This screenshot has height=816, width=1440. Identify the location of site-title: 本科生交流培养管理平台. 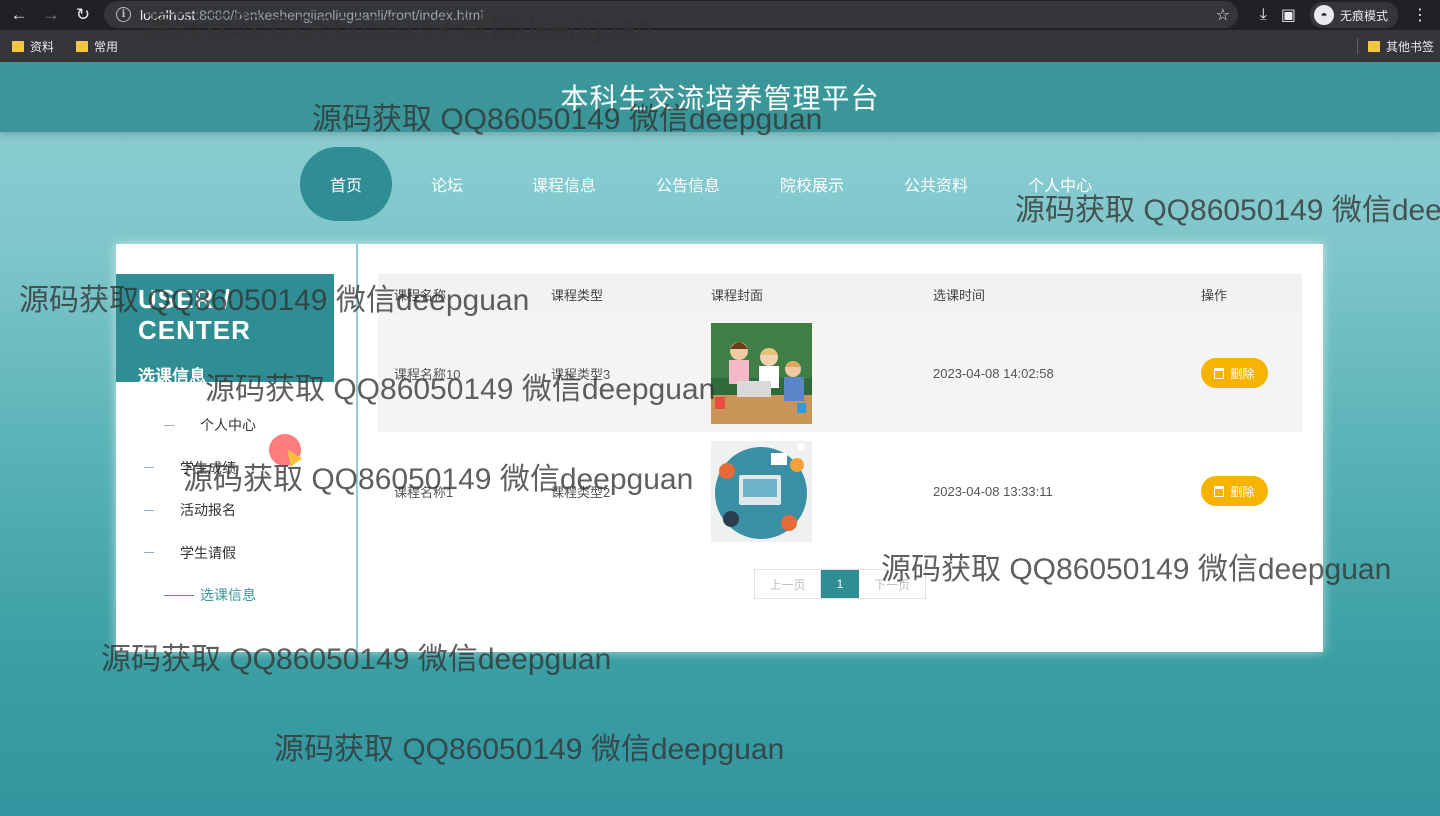
(720, 98).